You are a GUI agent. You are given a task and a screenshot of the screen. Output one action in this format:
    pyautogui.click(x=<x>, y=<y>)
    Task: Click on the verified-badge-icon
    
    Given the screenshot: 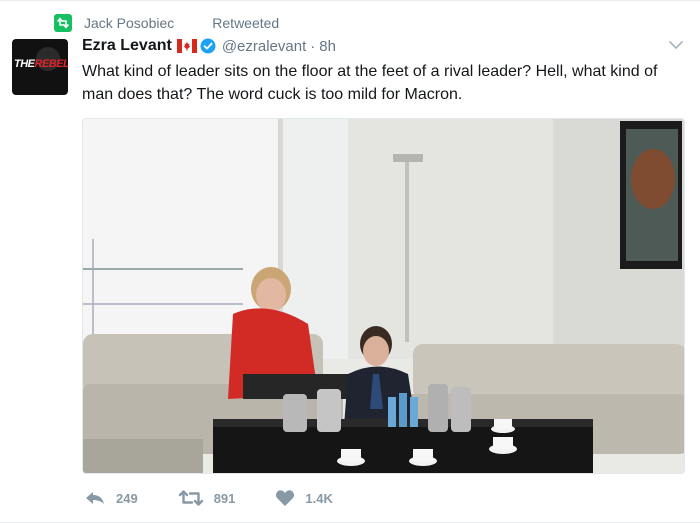 What is the action you would take?
    pyautogui.click(x=208, y=46)
    